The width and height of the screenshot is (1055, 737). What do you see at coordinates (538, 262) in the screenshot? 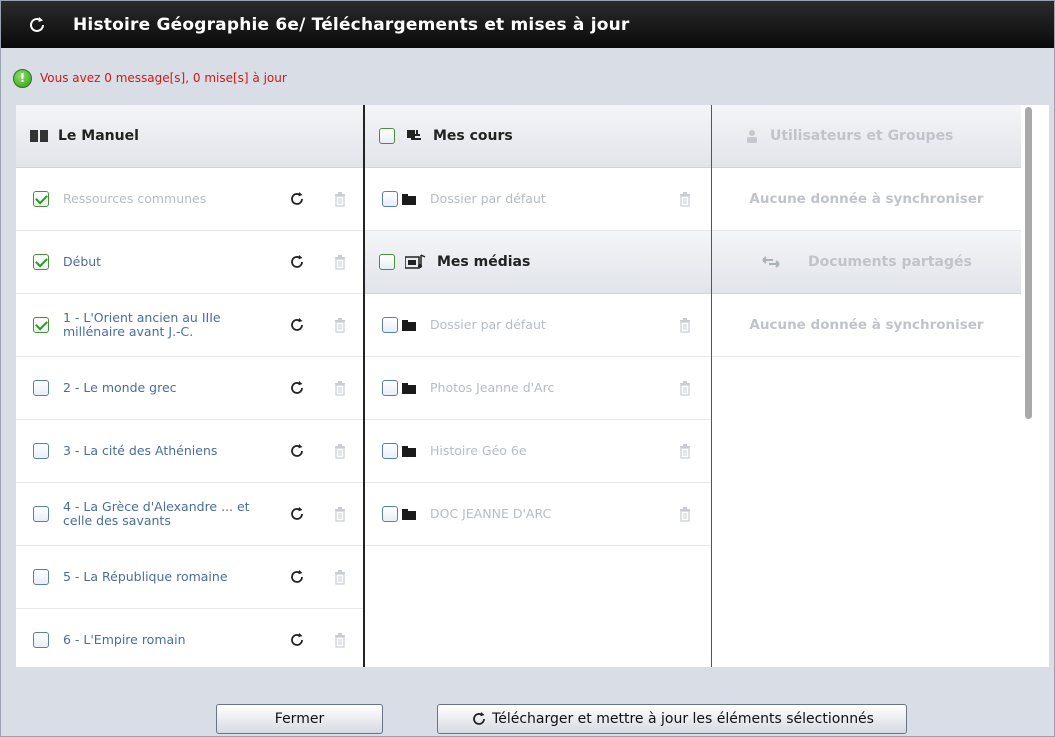
I see `medias-header: Mes médias` at bounding box center [538, 262].